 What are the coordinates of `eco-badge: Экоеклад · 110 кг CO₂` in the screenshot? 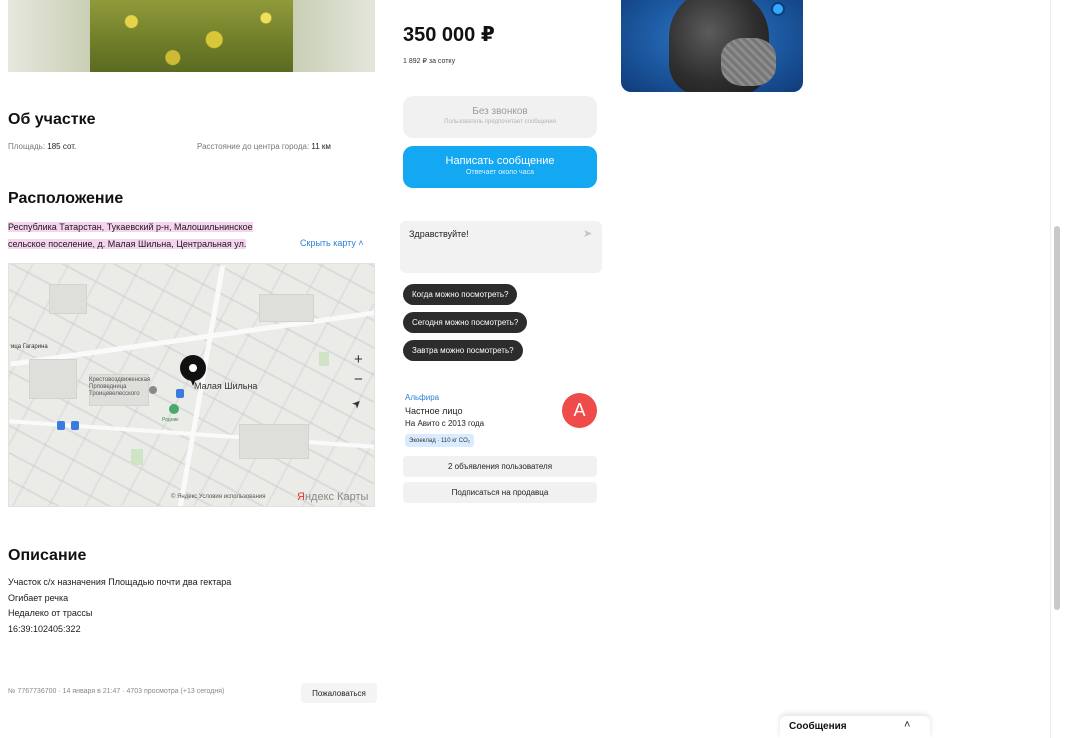 It's located at (440, 440).